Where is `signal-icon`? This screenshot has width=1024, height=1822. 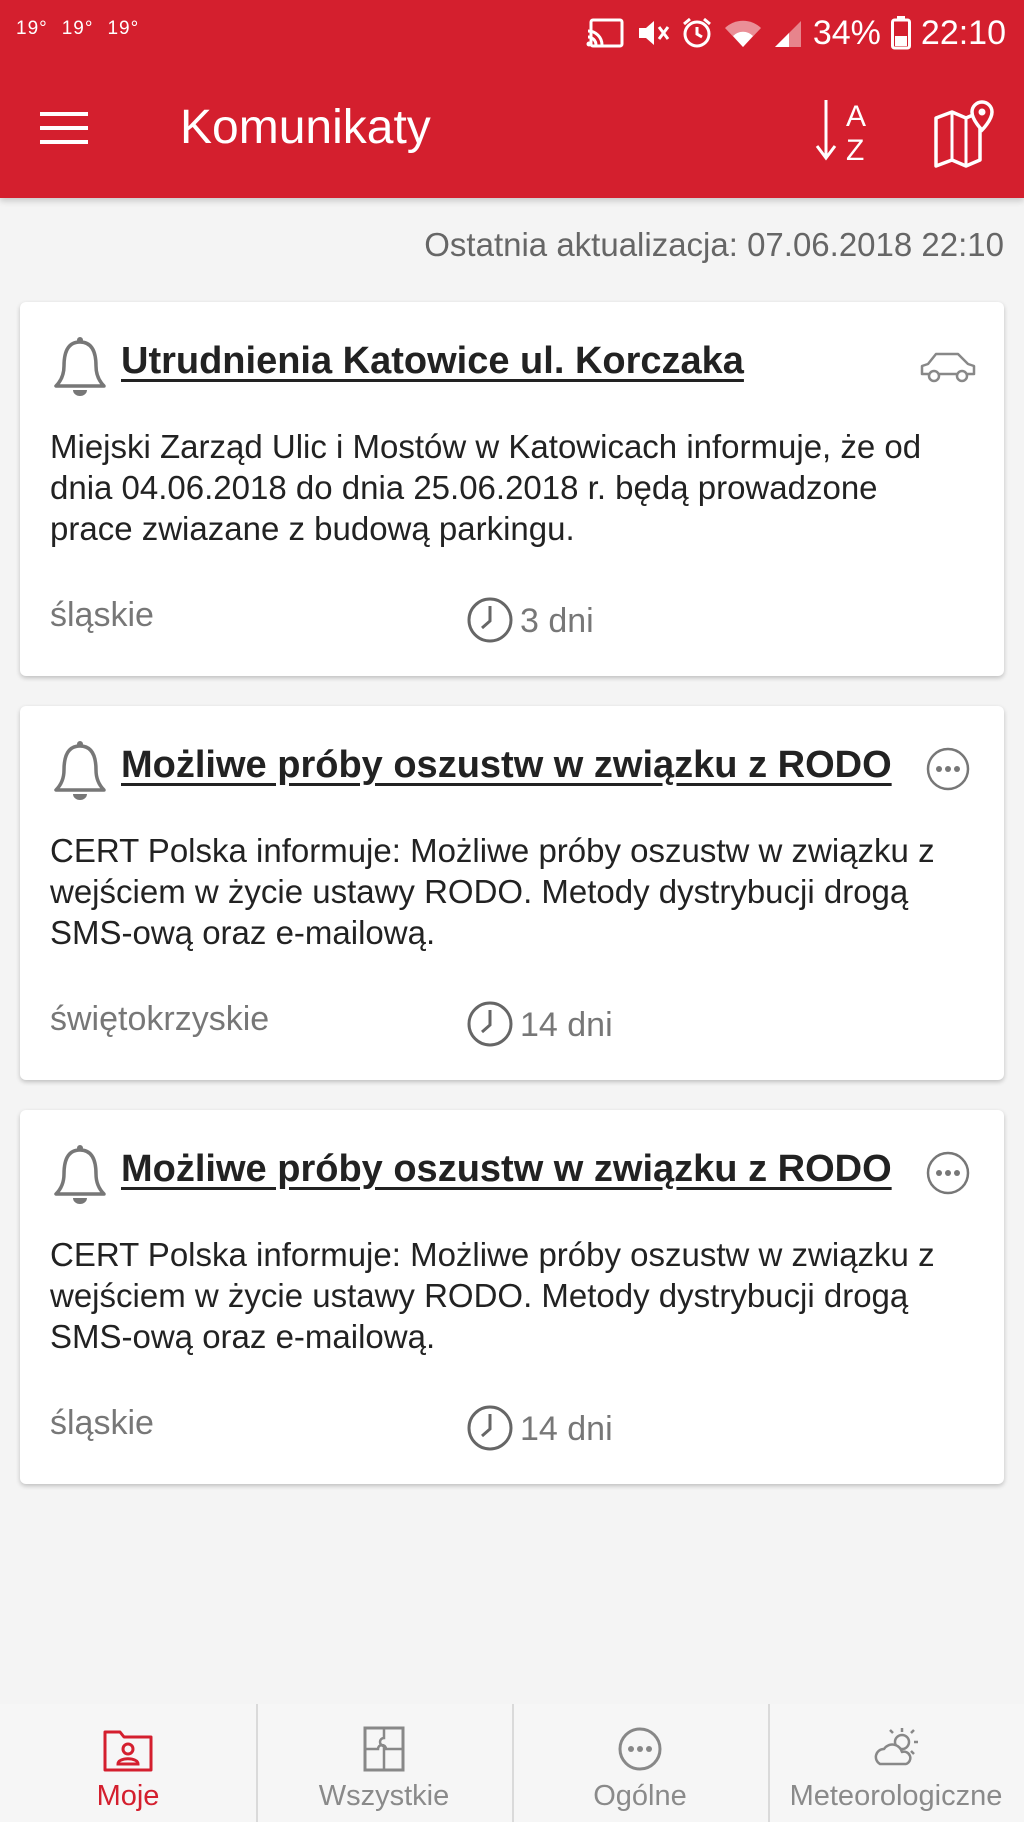 signal-icon is located at coordinates (787, 34).